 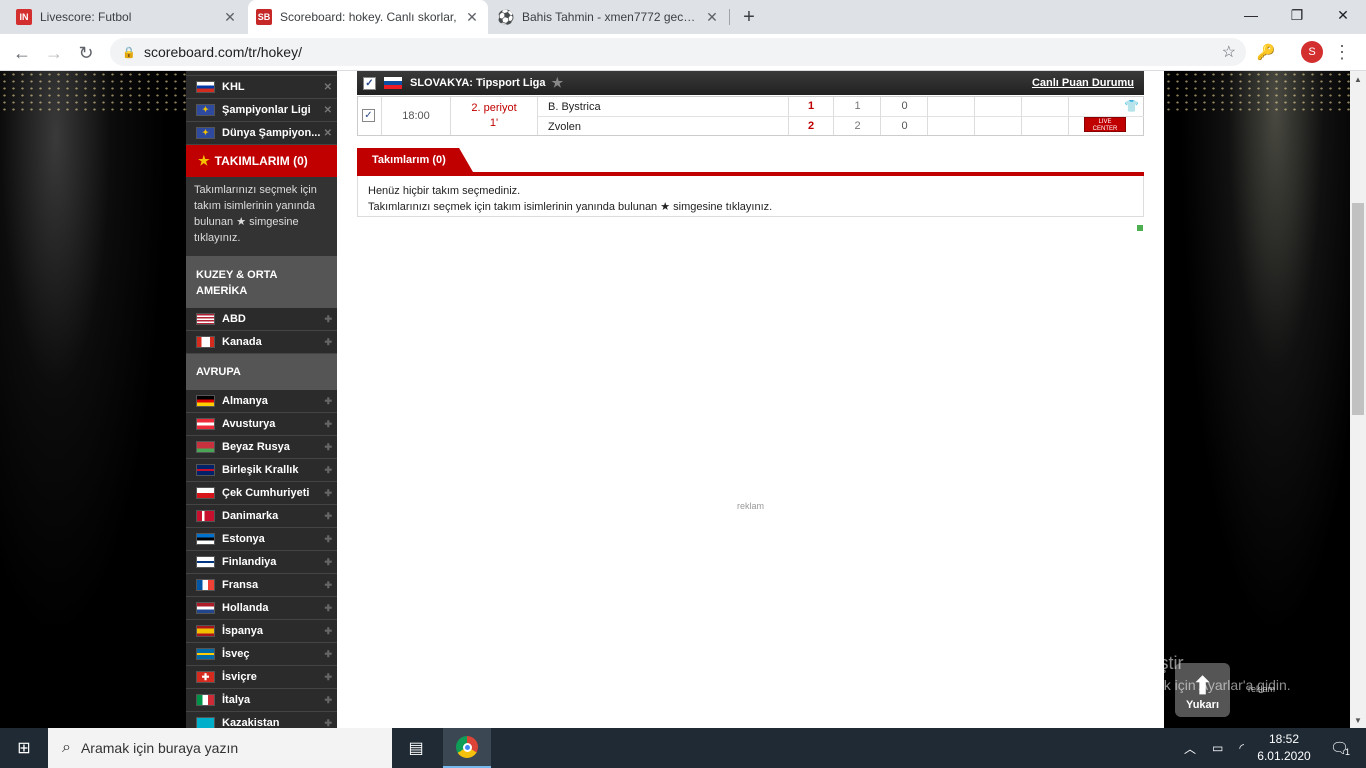 I want to click on tab-divider, so click(x=729, y=17).